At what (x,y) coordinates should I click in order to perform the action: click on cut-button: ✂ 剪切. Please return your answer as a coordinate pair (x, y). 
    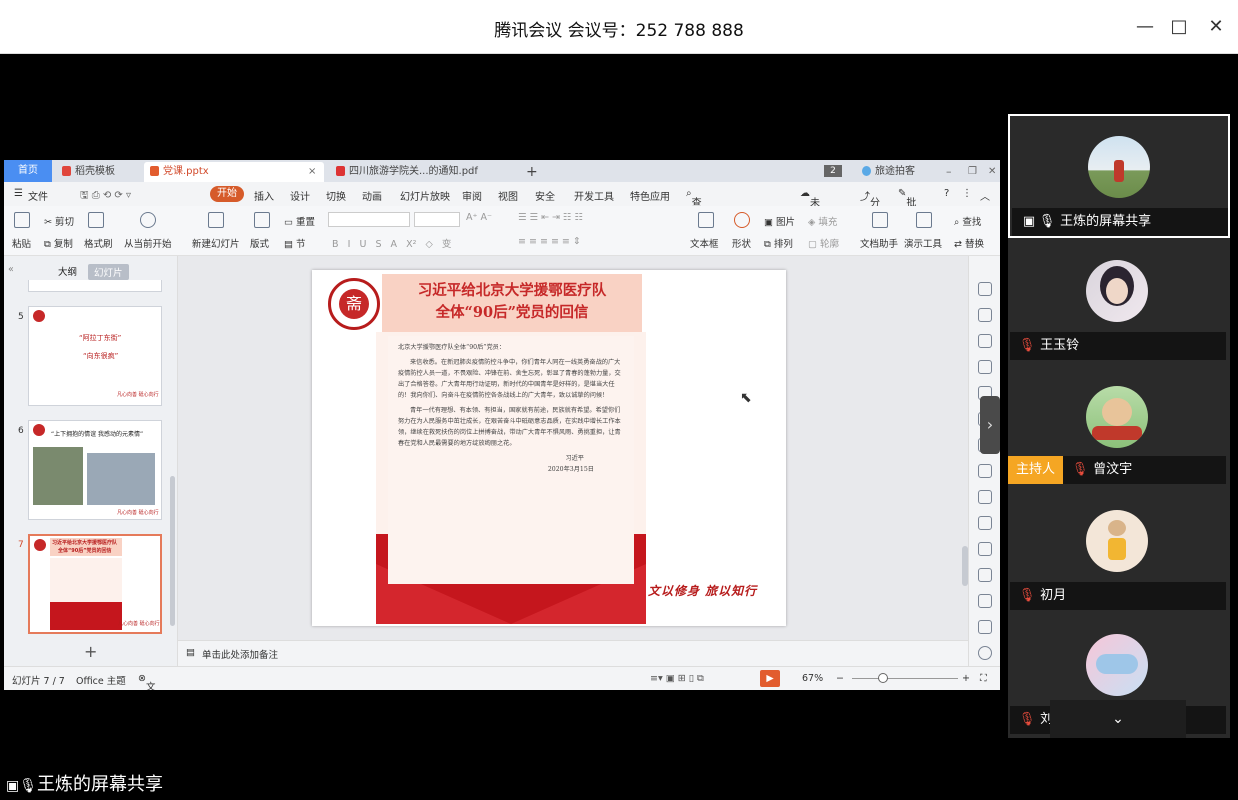
    Looking at the image, I should click on (59, 221).